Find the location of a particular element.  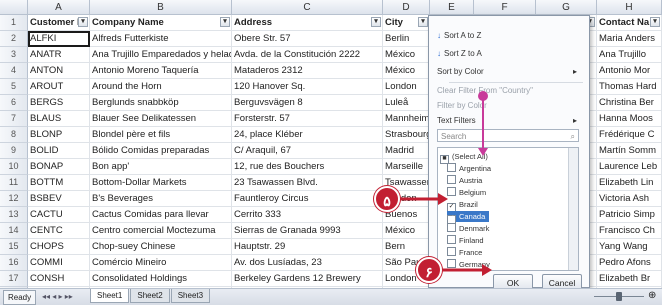

step6-arrowhead is located at coordinates (487, 270).